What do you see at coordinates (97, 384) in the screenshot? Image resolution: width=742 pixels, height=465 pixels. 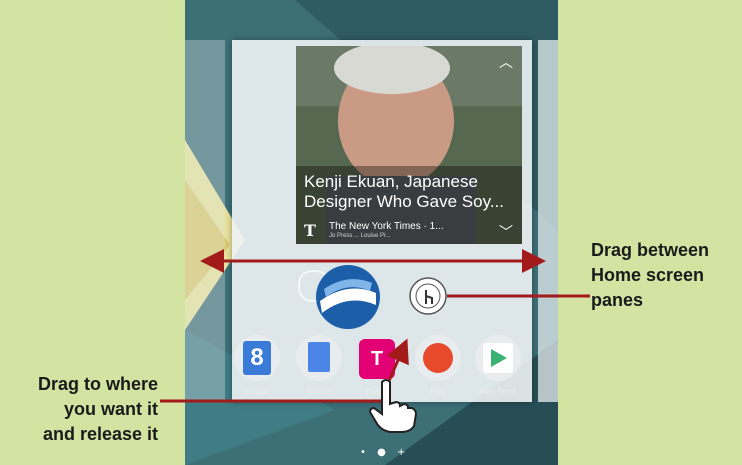 I see `callout-drag-to-line1: Drag to where` at bounding box center [97, 384].